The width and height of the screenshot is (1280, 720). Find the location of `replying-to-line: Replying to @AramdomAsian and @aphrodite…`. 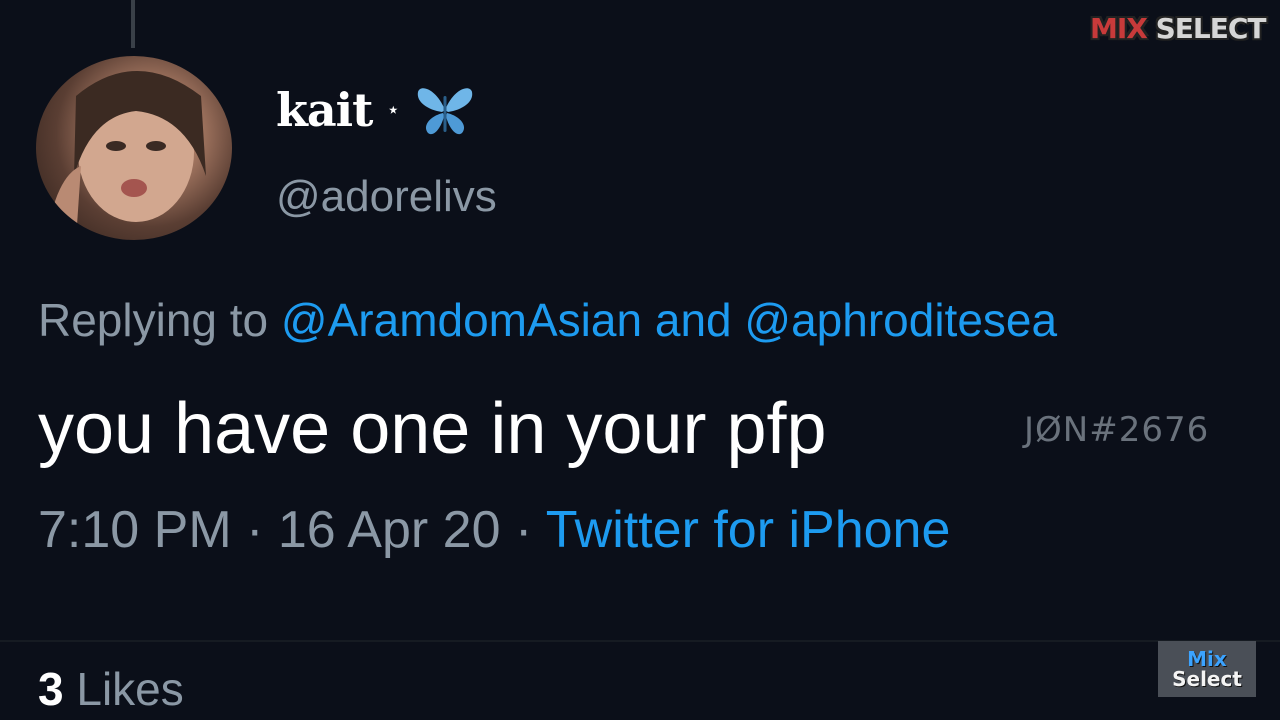

replying-to-line: Replying to @AramdomAsian and @aphrodite… is located at coordinates (547, 320).